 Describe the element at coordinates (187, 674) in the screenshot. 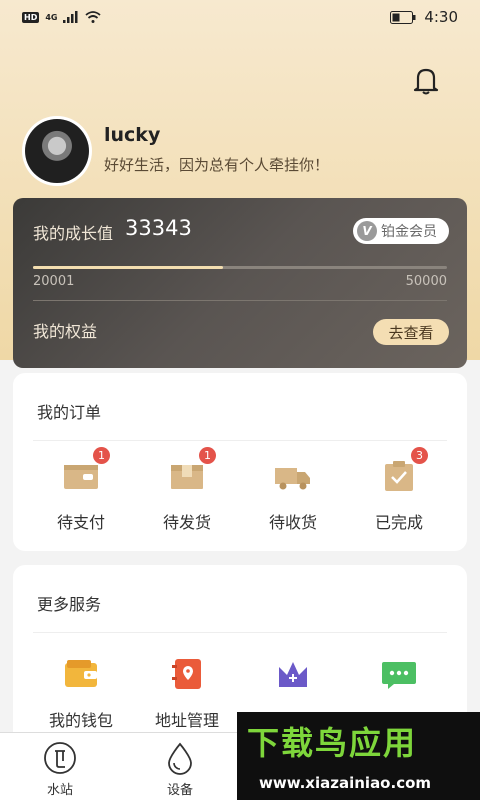

I see `address-book-icon` at that location.